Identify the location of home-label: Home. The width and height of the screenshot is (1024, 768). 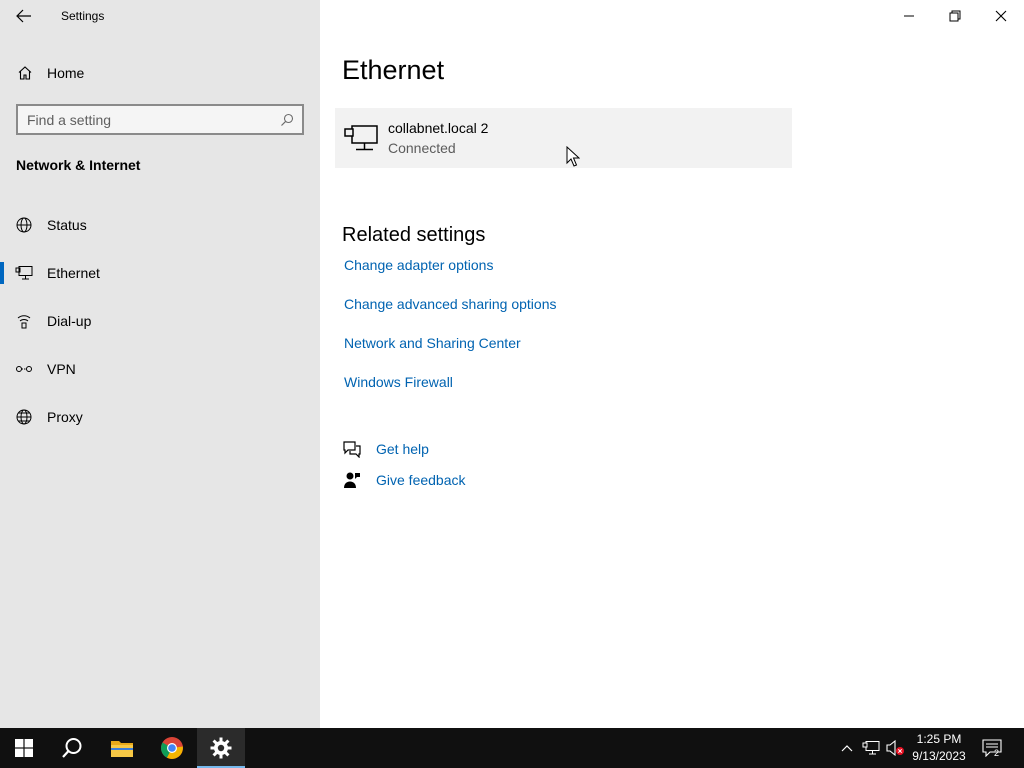
(66, 73).